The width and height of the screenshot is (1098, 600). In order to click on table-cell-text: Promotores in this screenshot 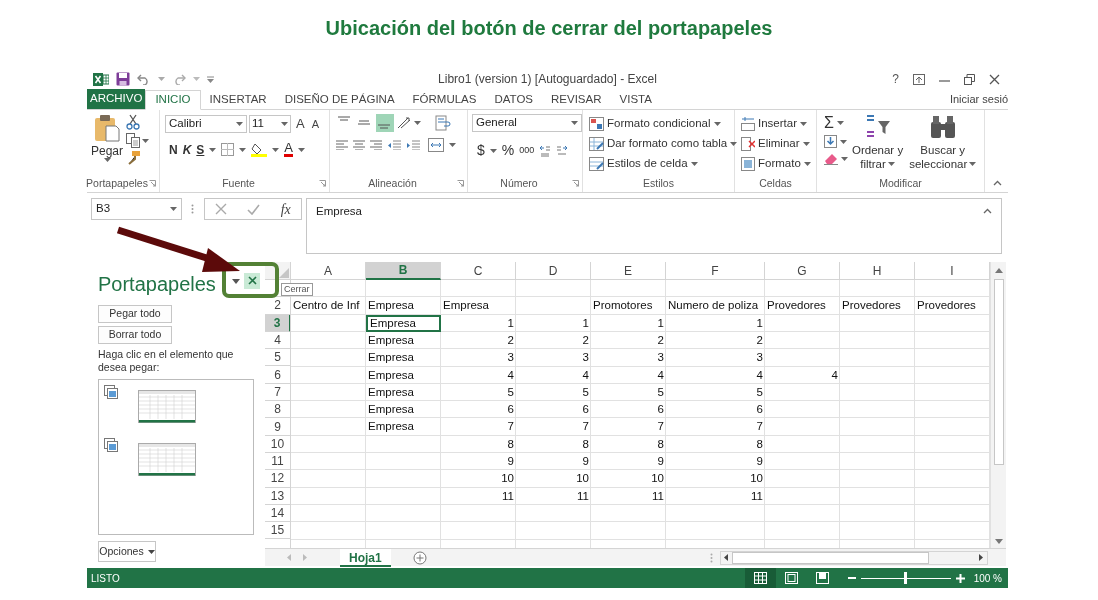, I will do `click(623, 306)`.